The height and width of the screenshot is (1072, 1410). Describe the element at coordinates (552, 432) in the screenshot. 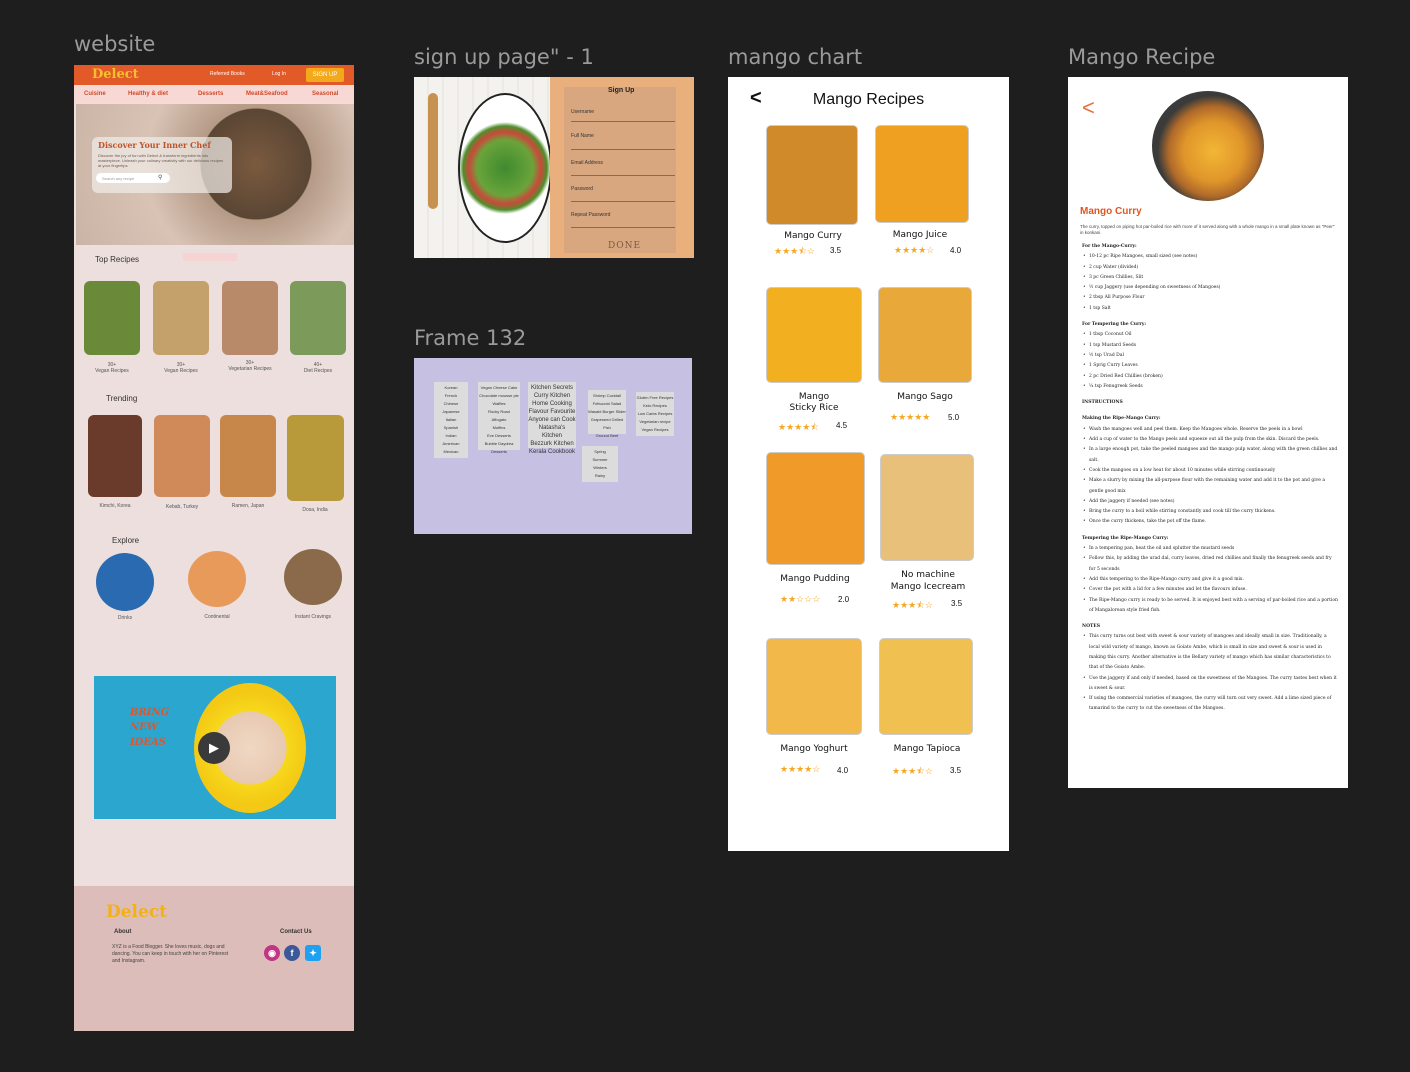

I see `card-item: Natasha's Kitchen` at that location.